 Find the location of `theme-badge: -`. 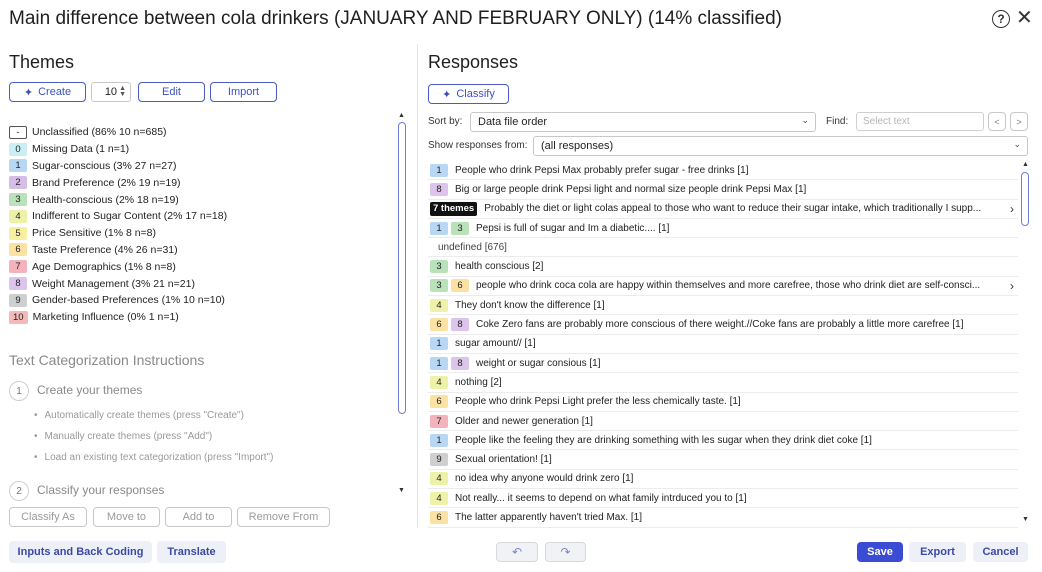

theme-badge: - is located at coordinates (18, 132).